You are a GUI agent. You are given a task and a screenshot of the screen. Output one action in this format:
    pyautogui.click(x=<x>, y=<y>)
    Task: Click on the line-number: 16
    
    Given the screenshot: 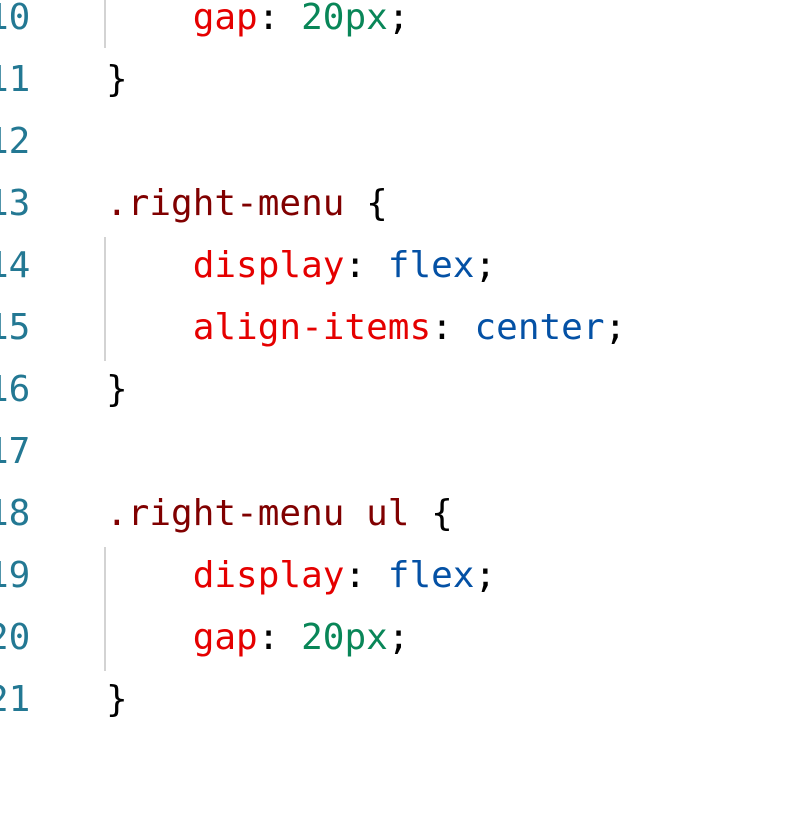 What is the action you would take?
    pyautogui.click(x=15, y=389)
    